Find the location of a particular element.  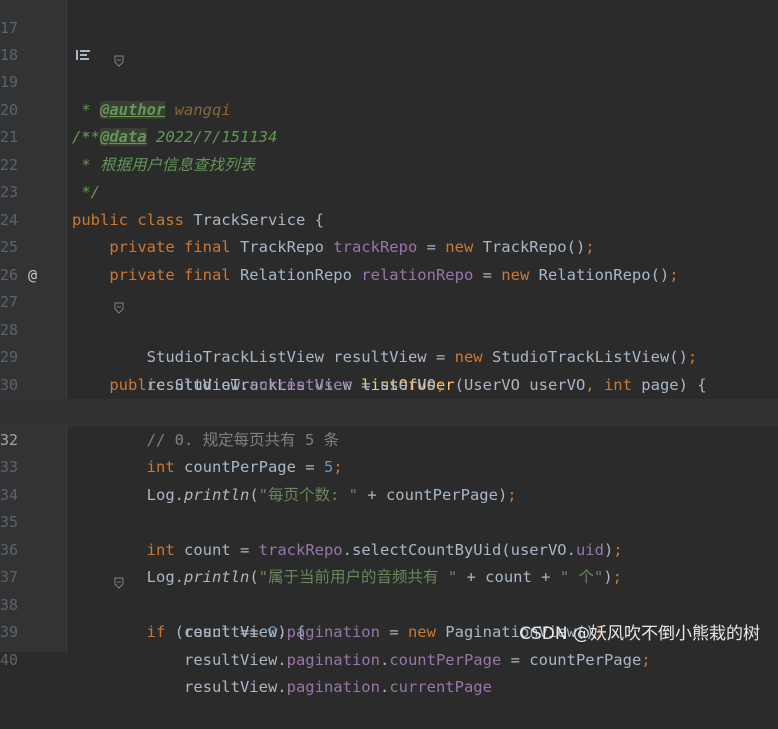

code-line-29: 29 resultView.currentUser = userVO; is located at coordinates (389, 355).